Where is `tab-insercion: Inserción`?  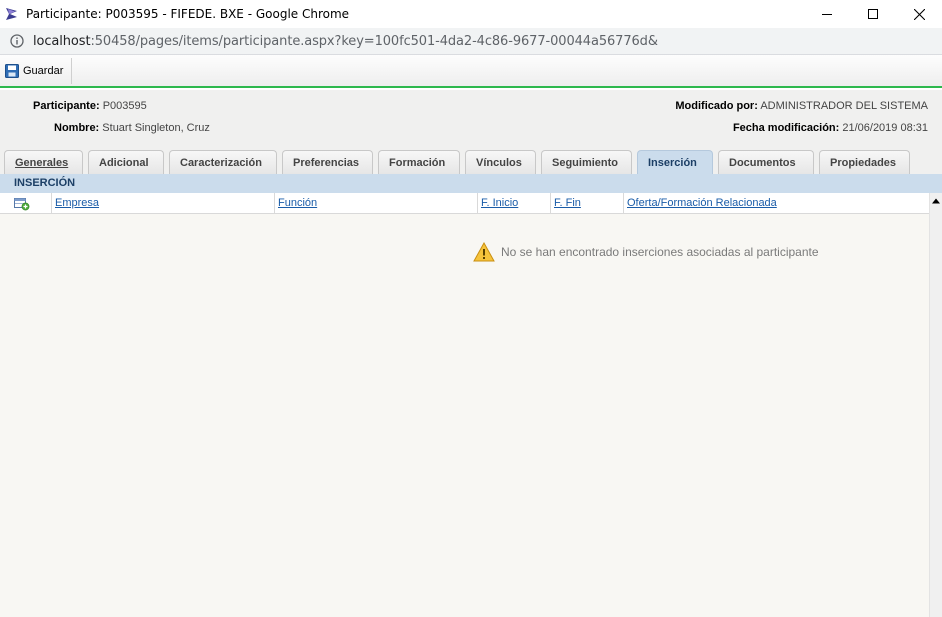
tab-insercion: Inserción is located at coordinates (675, 162).